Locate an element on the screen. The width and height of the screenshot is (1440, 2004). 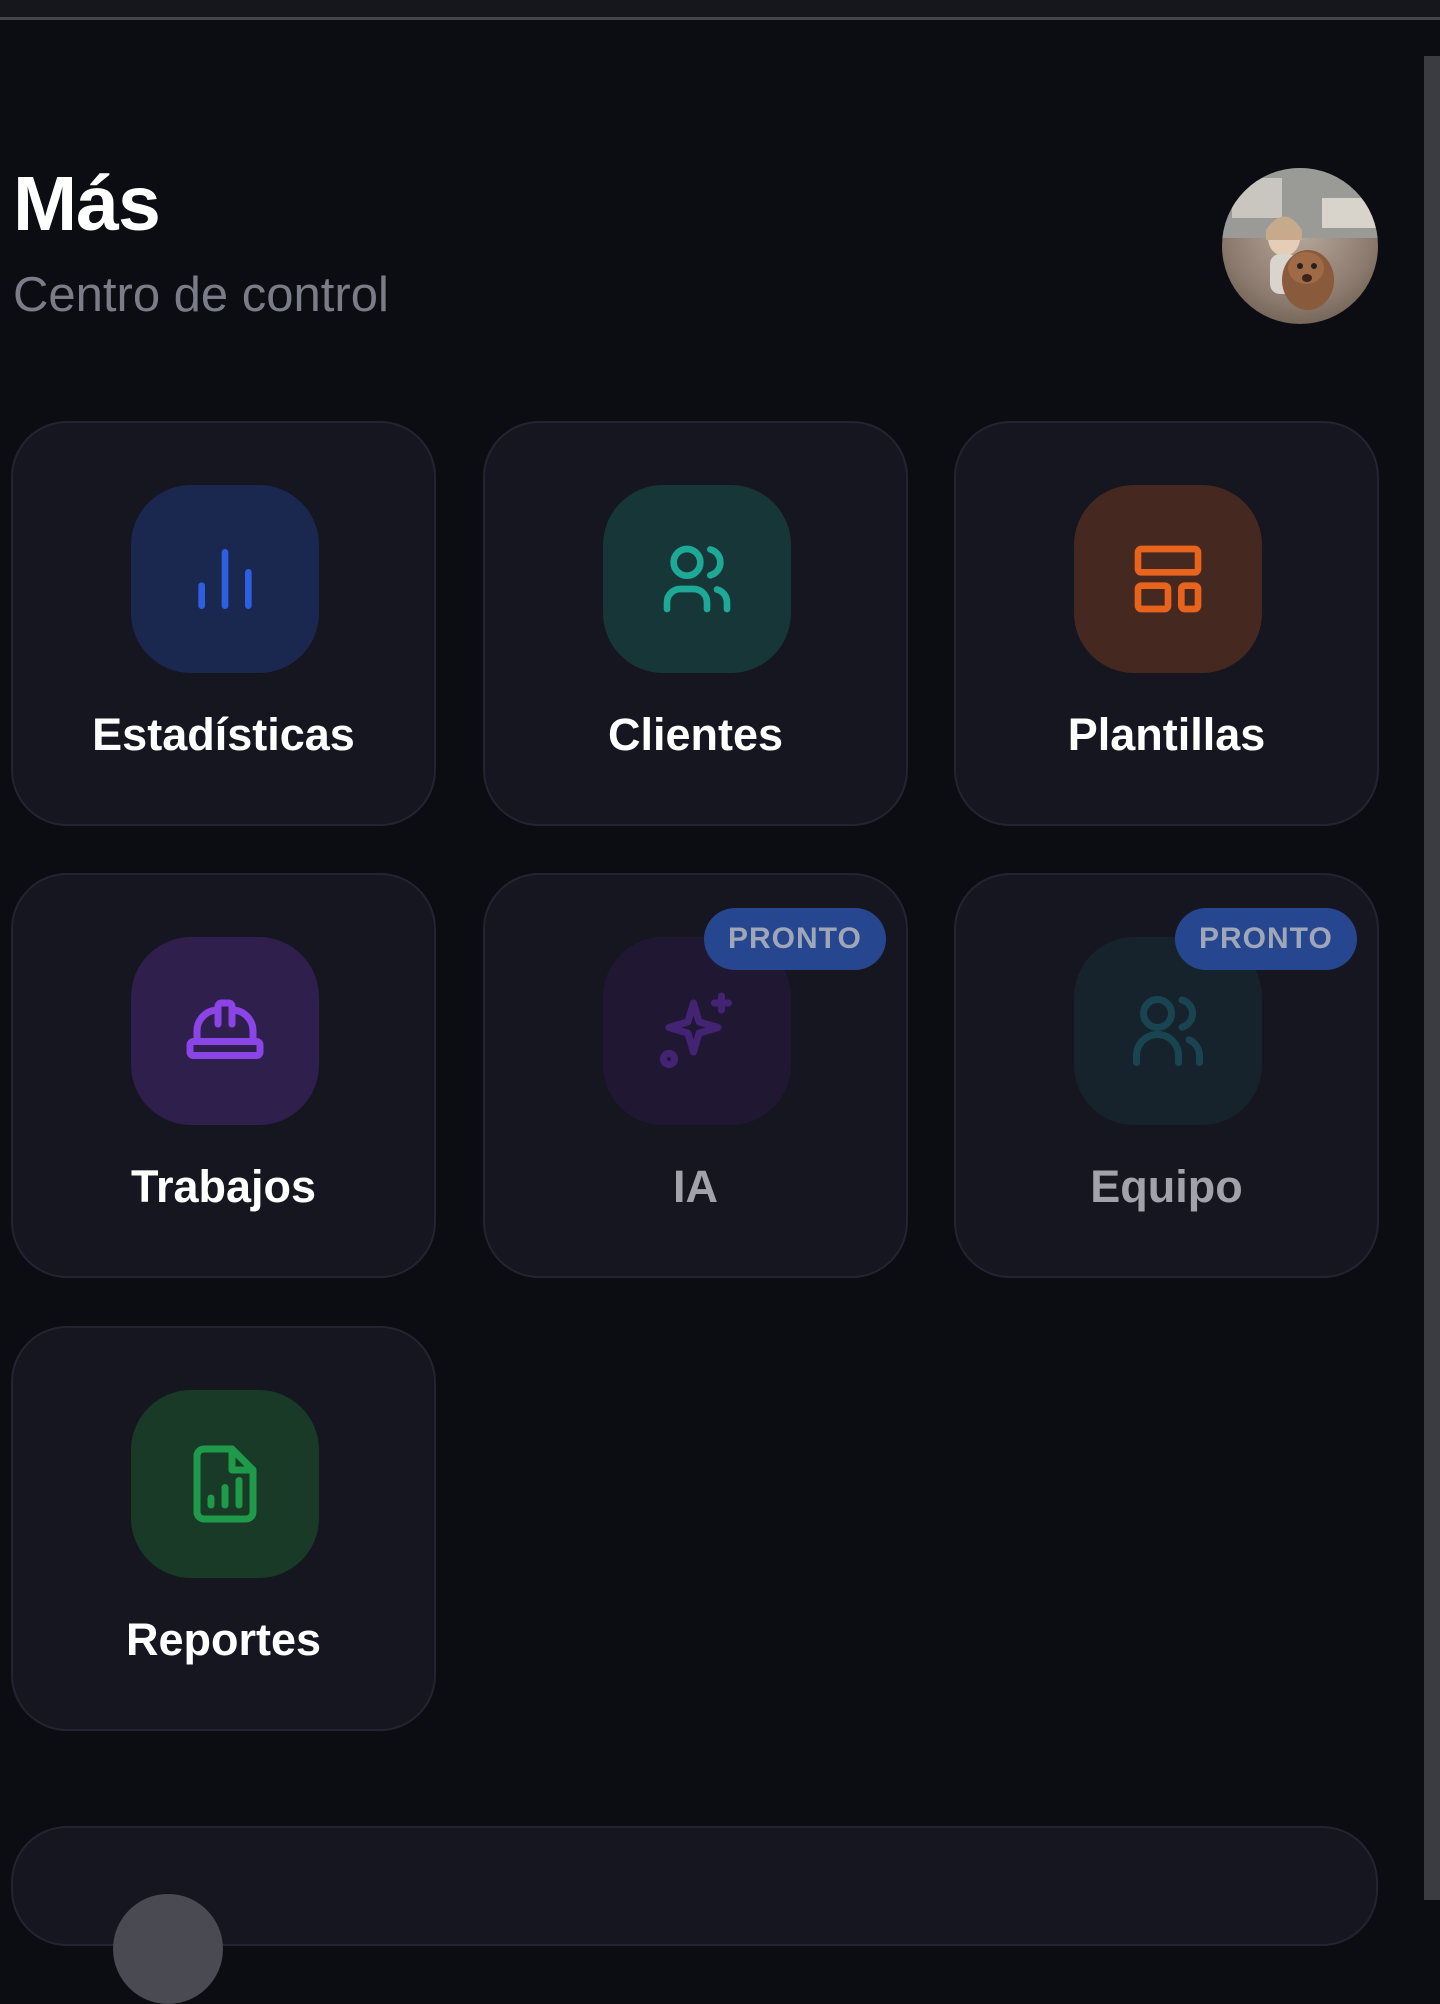
tile-label: Reportes is located at coordinates (223, 1639).